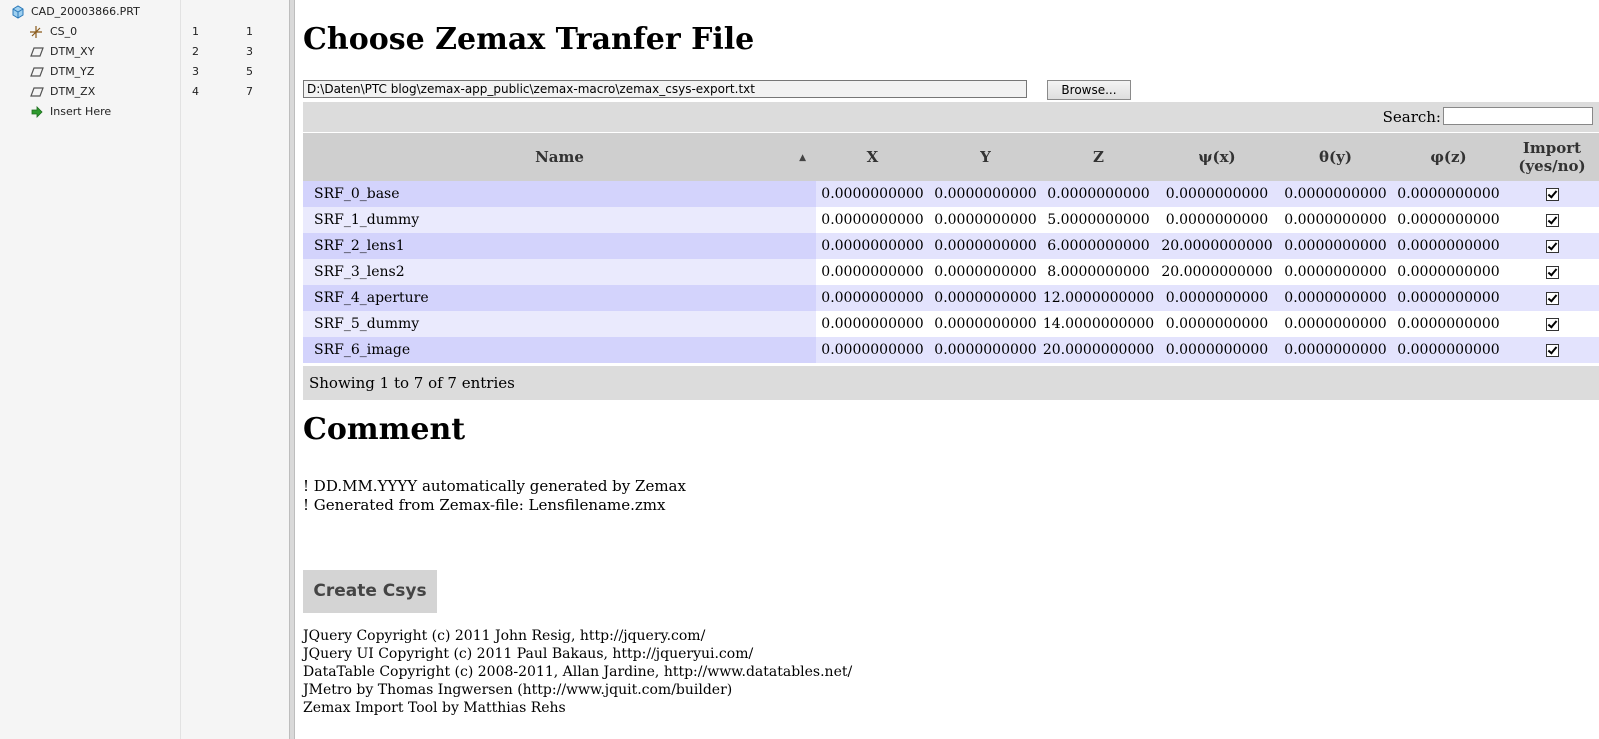  What do you see at coordinates (412, 383) in the screenshot?
I see `table-info-text: Showing 1 to 7 of 7 entries` at bounding box center [412, 383].